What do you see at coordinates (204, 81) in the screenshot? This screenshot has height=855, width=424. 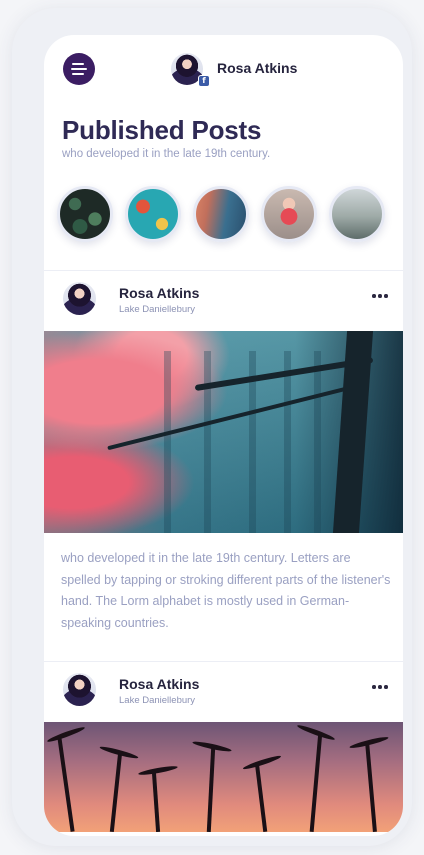 I see `facebook-icon: f` at bounding box center [204, 81].